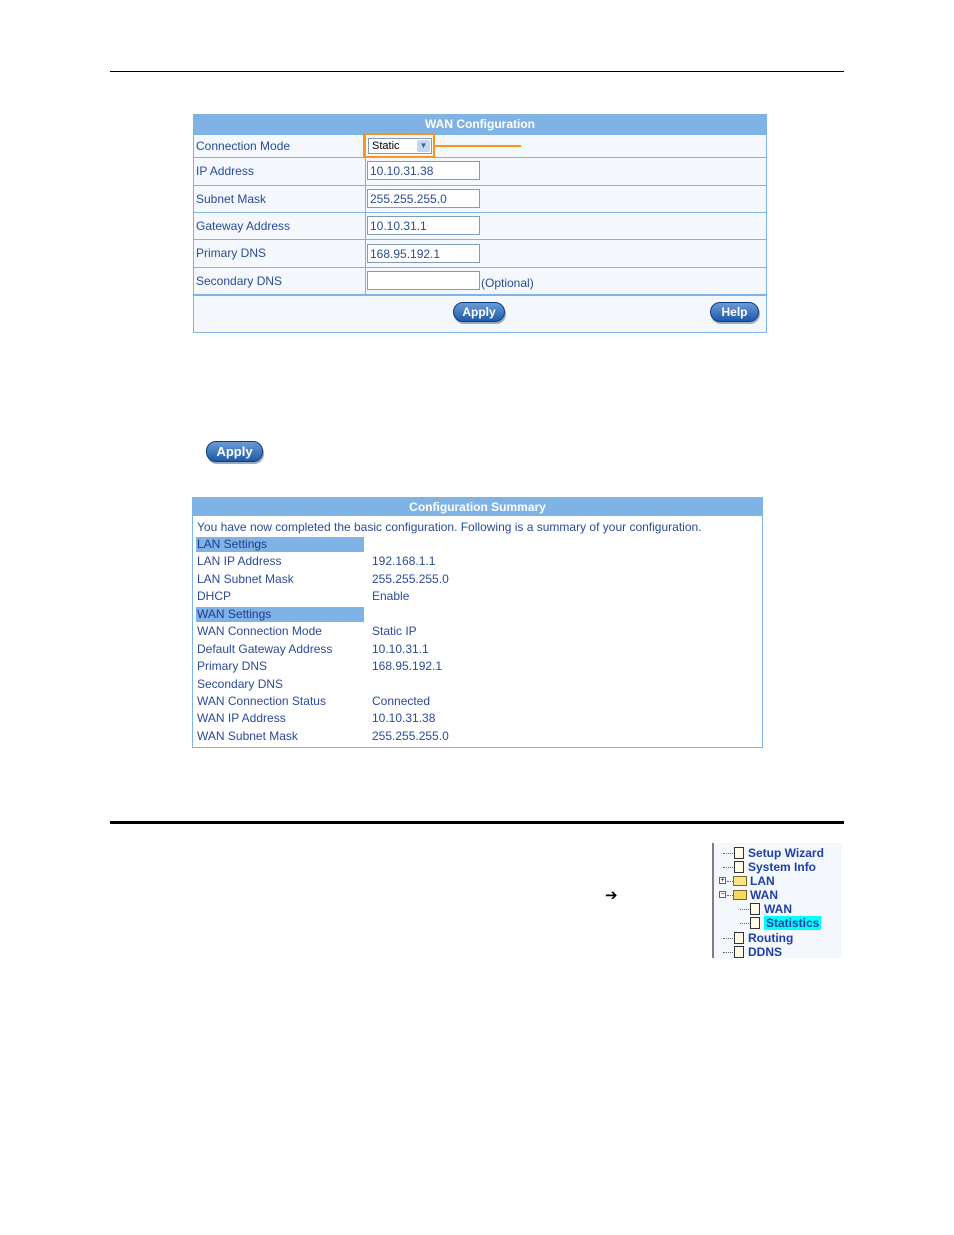 This screenshot has width=954, height=1235. I want to click on header-rule, so click(477, 71).